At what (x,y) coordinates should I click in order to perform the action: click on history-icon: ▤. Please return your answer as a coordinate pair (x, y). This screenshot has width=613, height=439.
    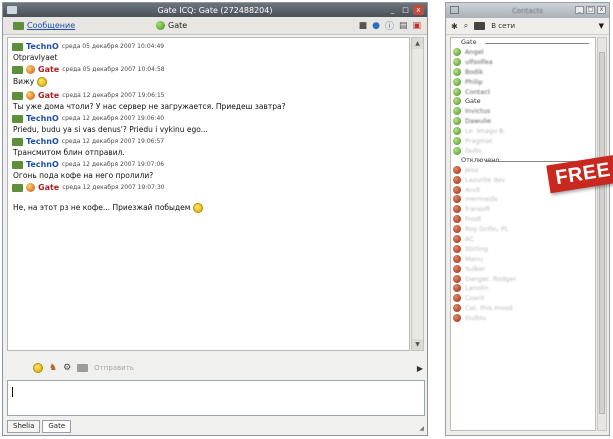
    Looking at the image, I should click on (403, 26).